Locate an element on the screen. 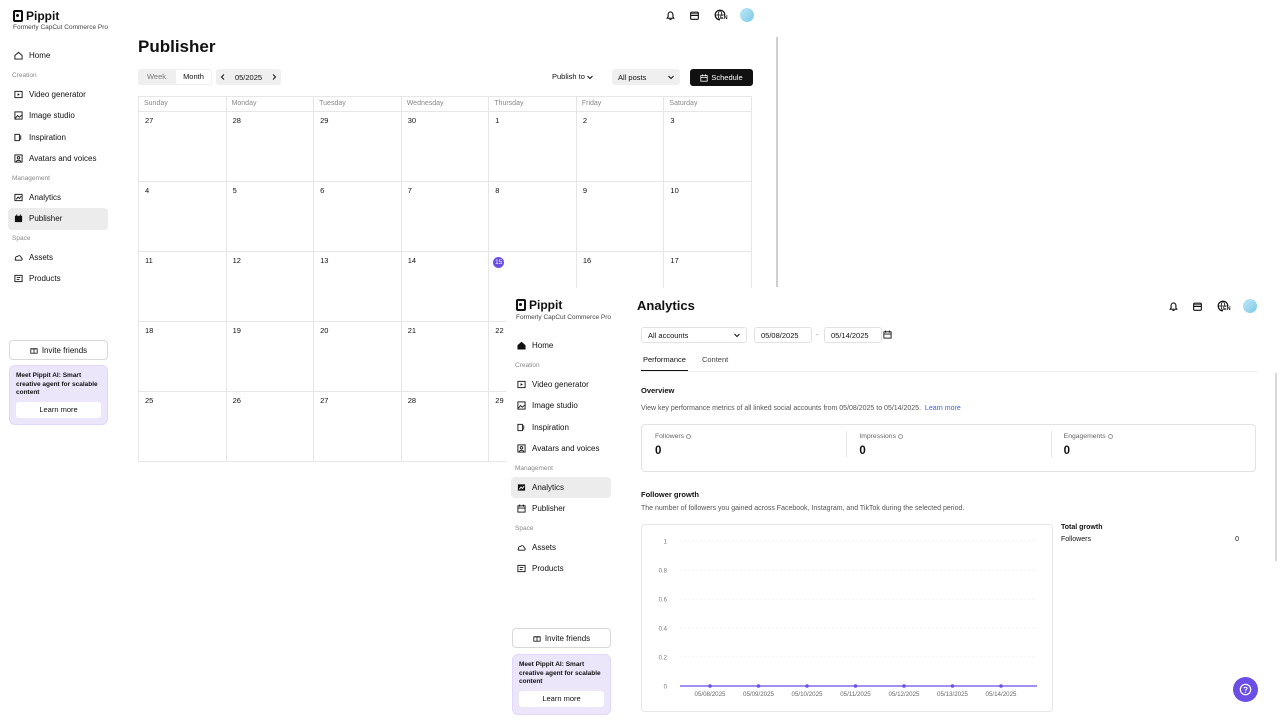 The image size is (1280, 720). tab-content: Content is located at coordinates (715, 362).